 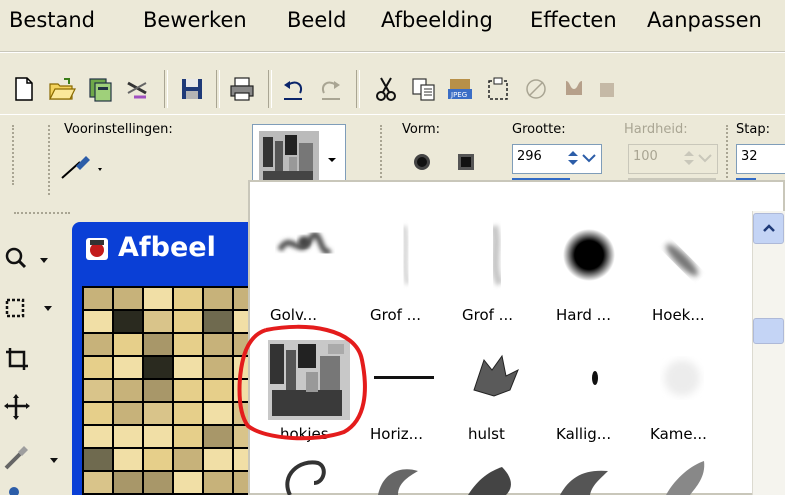 What do you see at coordinates (305, 255) in the screenshot?
I see `brush-thumb-golv` at bounding box center [305, 255].